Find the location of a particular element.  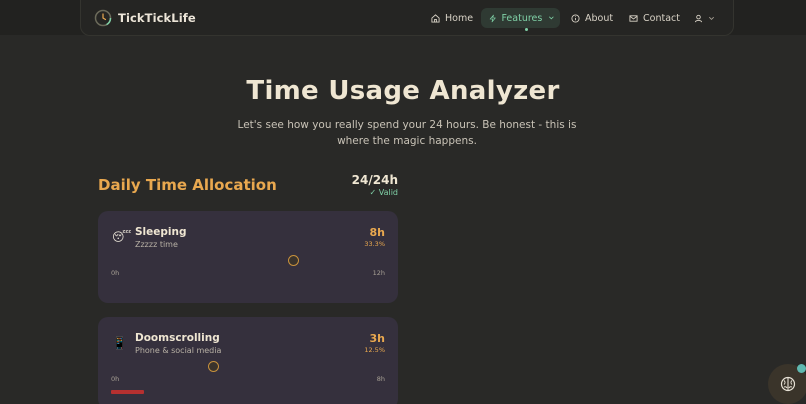

nav-about-label: About is located at coordinates (599, 18).